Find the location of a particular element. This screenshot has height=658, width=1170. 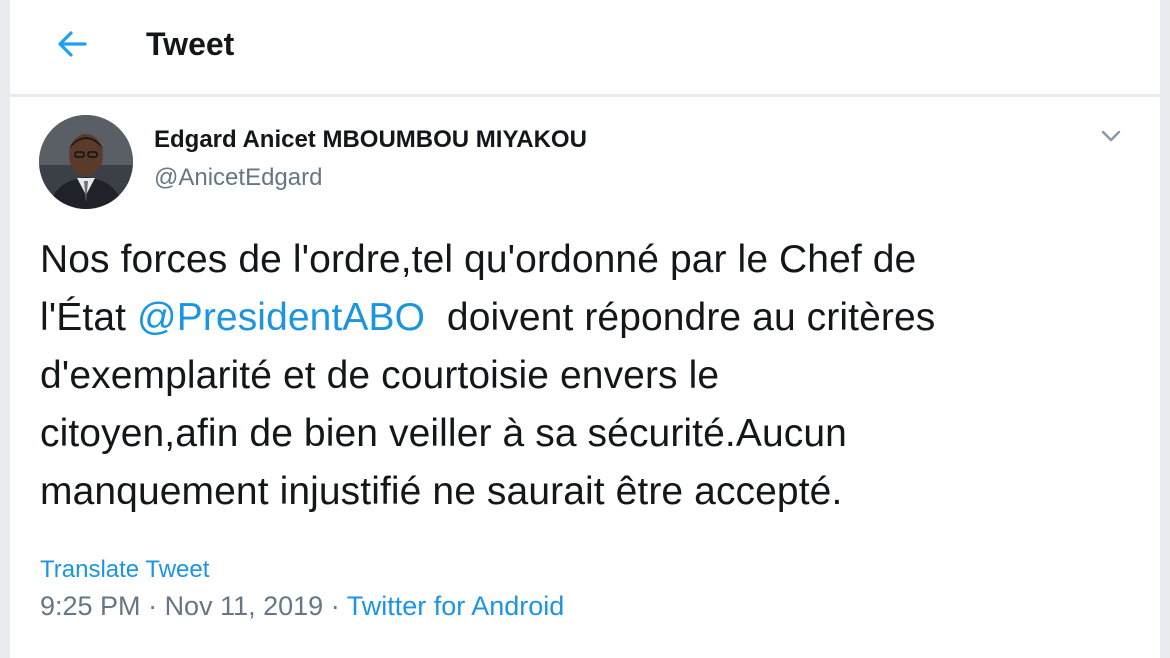

mention-link: @PresidentABO is located at coordinates (281, 317).